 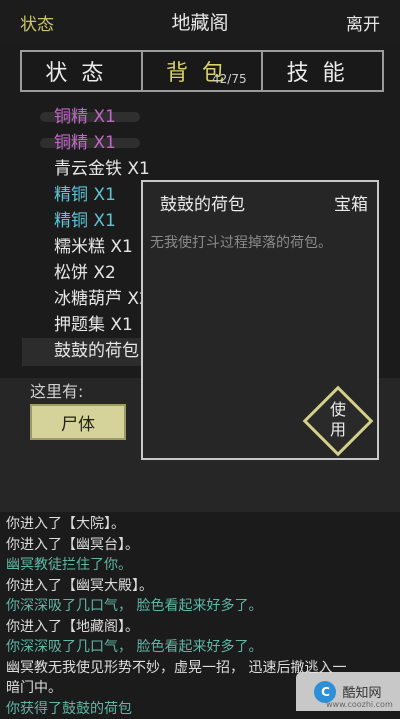 I want to click on use-button: 使用, so click(x=338, y=421).